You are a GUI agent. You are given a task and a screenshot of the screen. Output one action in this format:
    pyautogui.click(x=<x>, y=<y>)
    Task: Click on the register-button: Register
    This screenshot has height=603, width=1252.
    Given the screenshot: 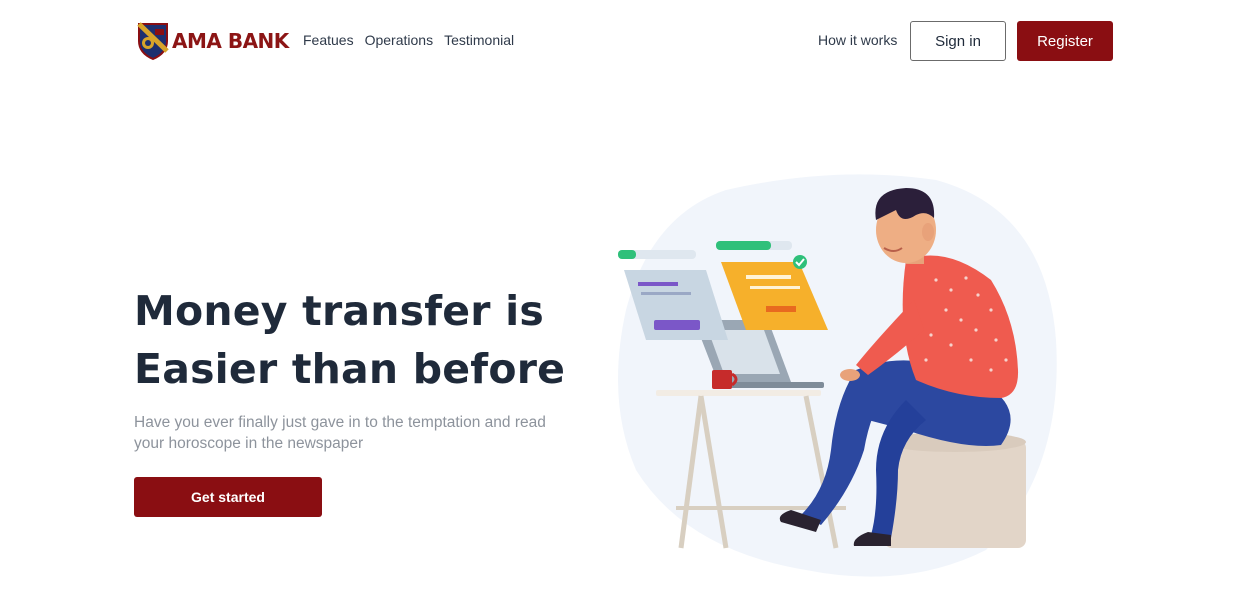 What is the action you would take?
    pyautogui.click(x=1065, y=41)
    